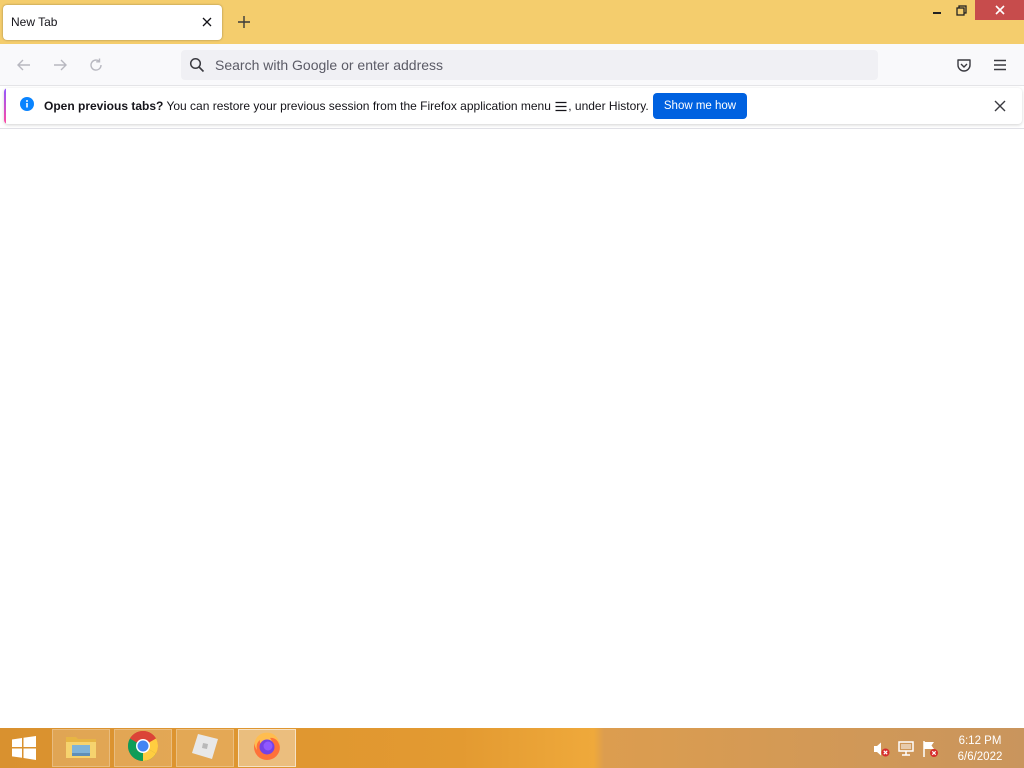 This screenshot has height=768, width=1024. I want to click on roblox-icon, so click(205, 748).